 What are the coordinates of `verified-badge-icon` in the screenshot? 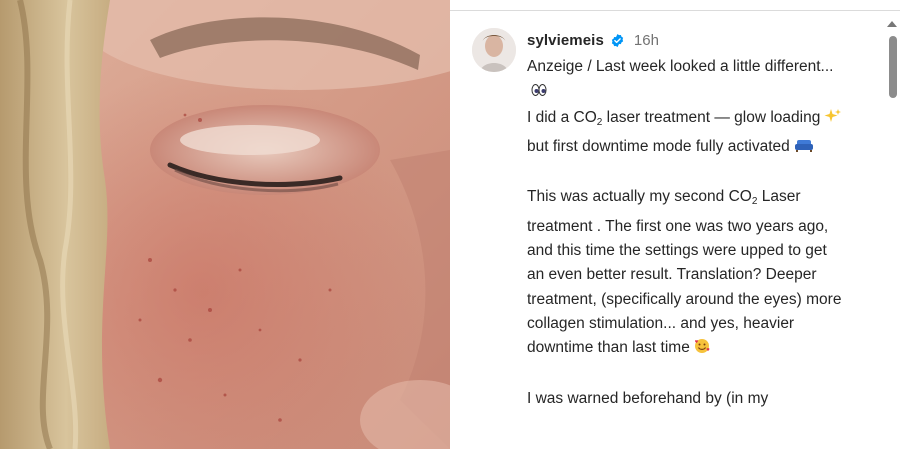 It's located at (617, 40).